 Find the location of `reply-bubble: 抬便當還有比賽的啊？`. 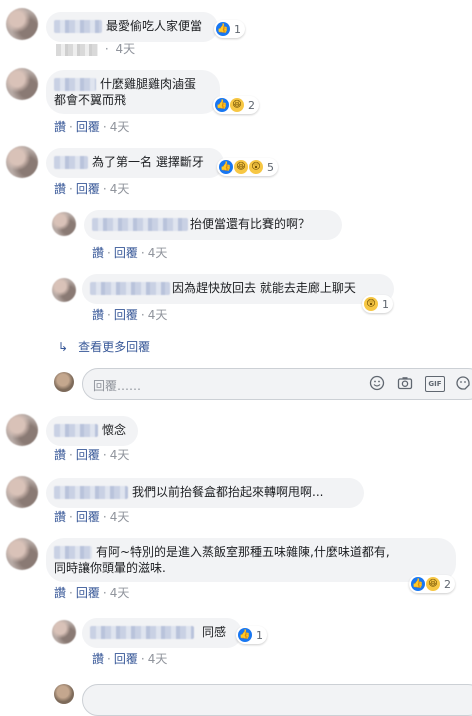

reply-bubble: 抬便當還有比賽的啊？ is located at coordinates (213, 225).